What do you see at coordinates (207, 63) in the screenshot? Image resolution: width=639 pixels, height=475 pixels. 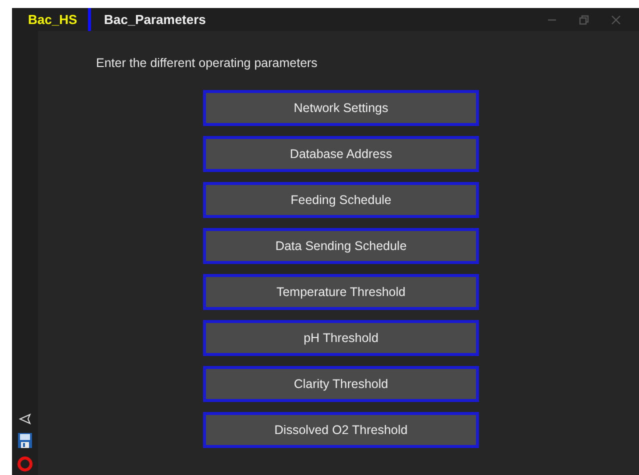 I see `instruction-text: Enter the different operating parameters` at bounding box center [207, 63].